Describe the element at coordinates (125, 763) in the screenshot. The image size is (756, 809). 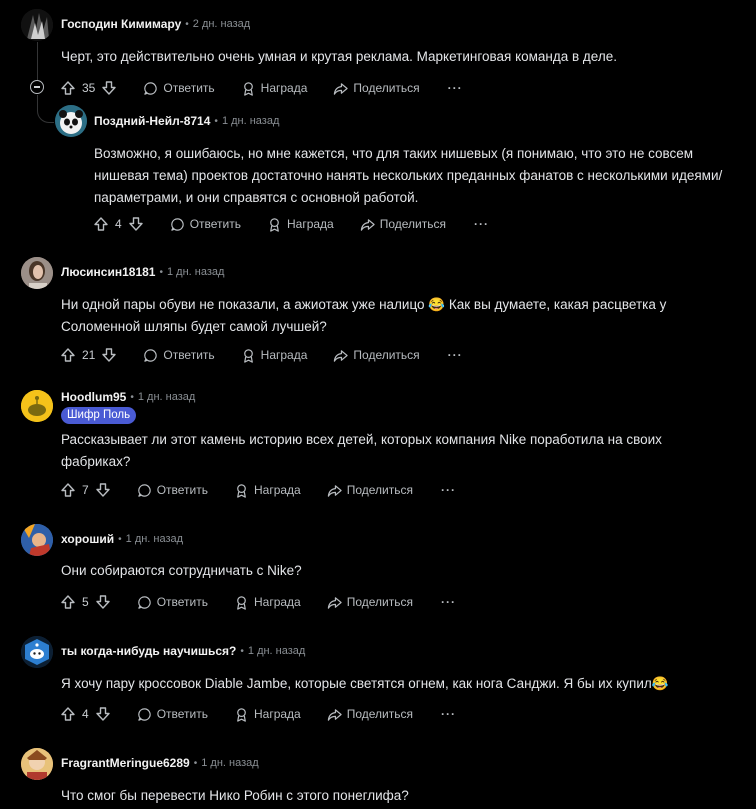
I see `author-name: FragrantMeringue6289` at that location.